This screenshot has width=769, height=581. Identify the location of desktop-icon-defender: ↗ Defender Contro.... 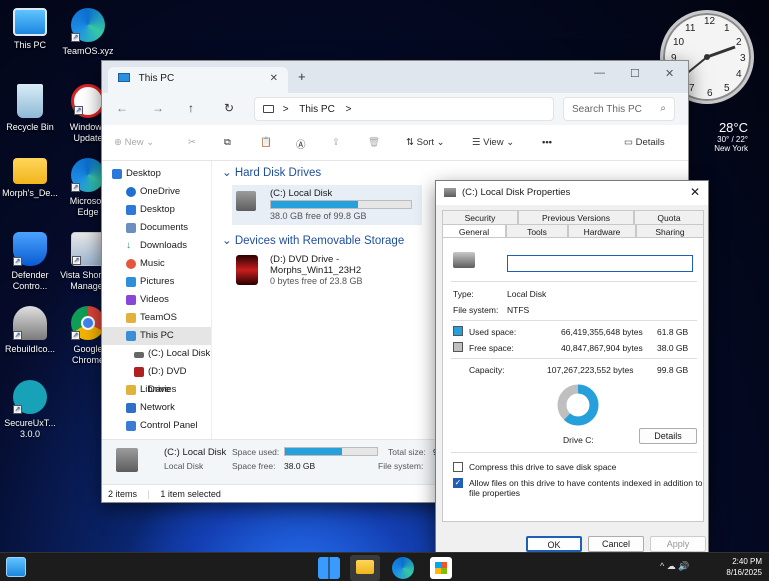
(30, 262).